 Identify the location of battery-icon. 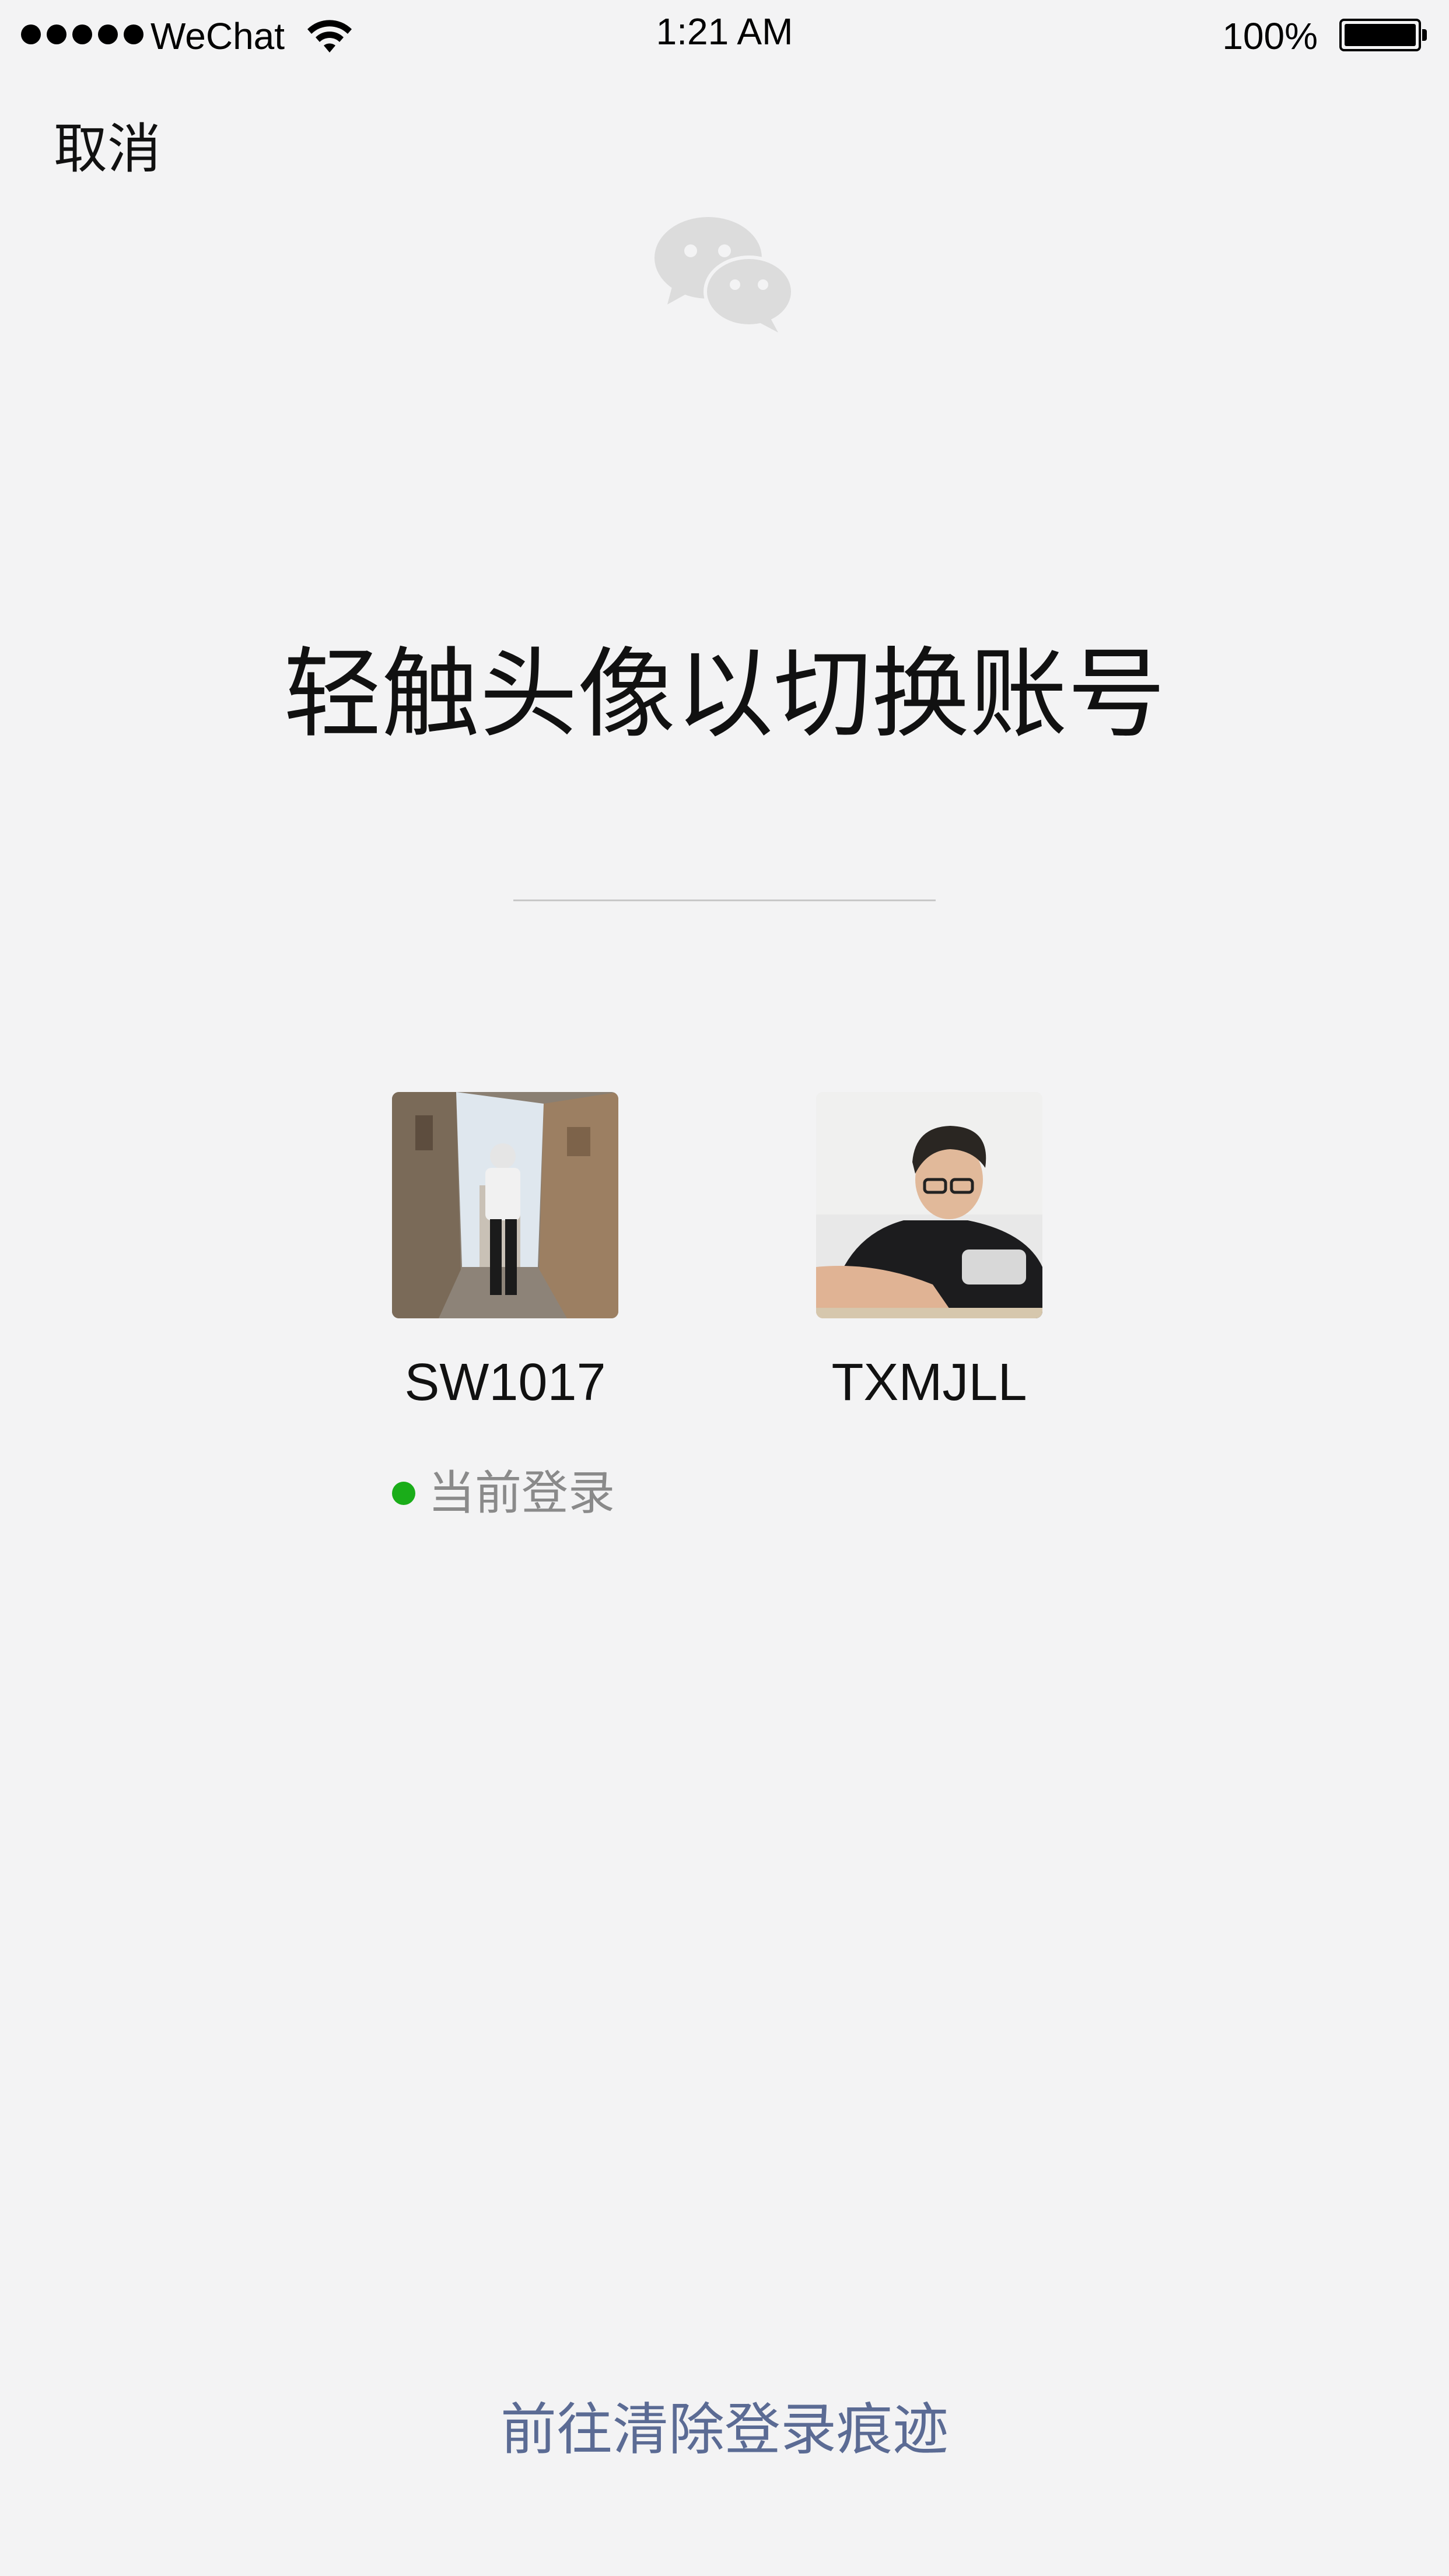
(1383, 35).